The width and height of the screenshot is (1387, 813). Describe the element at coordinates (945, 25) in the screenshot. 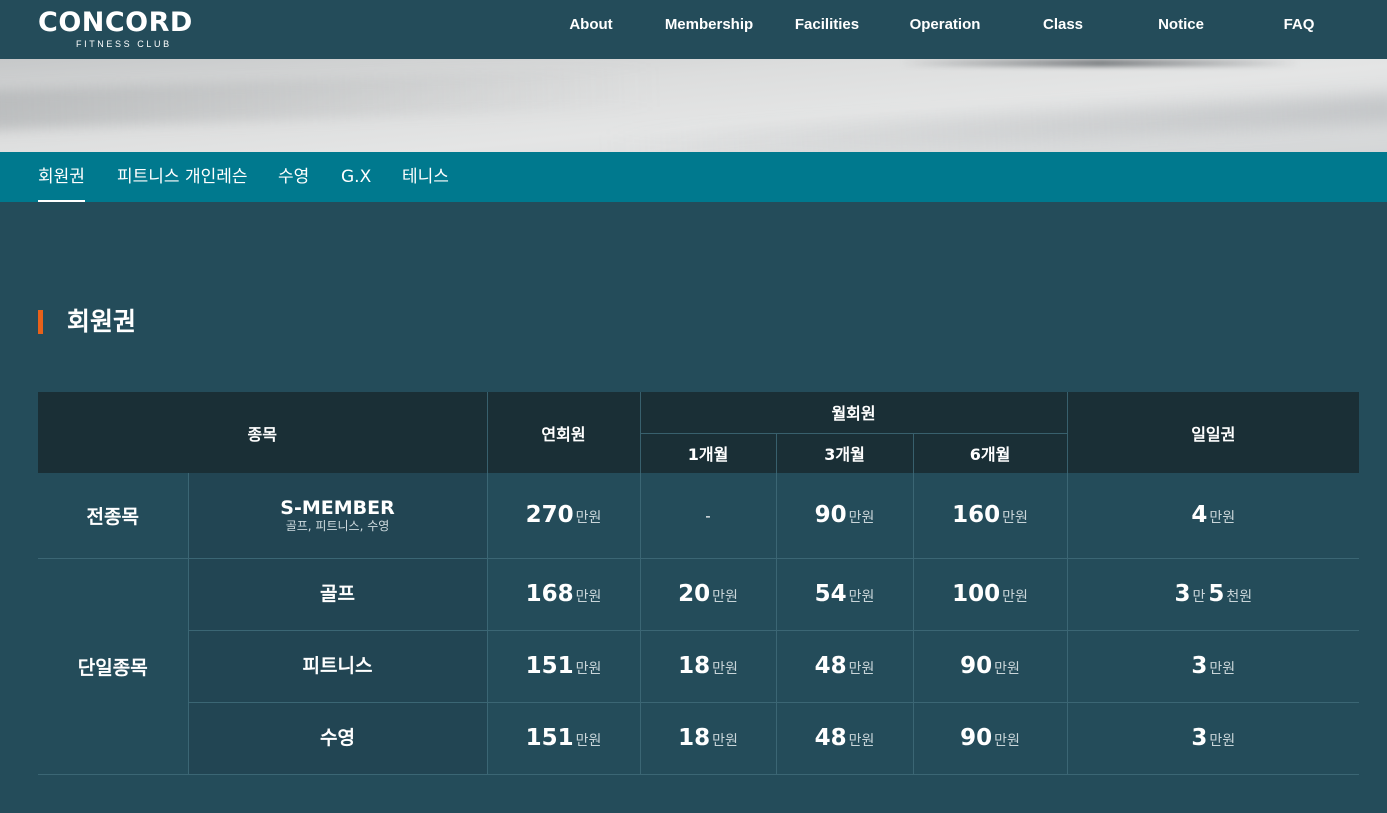

I see `nav-operation: Operation` at that location.